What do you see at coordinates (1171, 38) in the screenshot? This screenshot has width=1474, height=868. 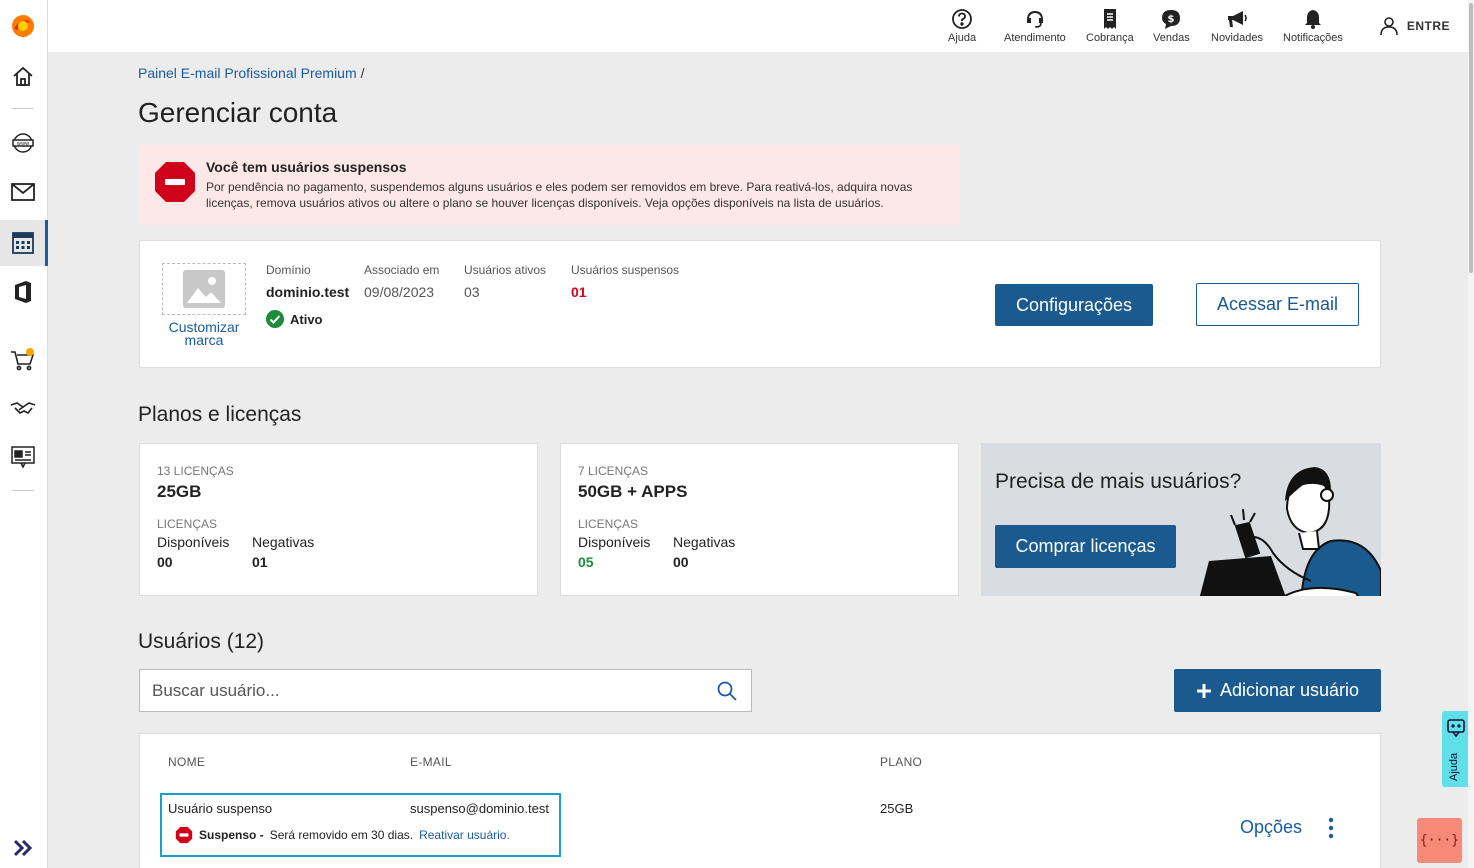 I see `sales-label: Vendas` at bounding box center [1171, 38].